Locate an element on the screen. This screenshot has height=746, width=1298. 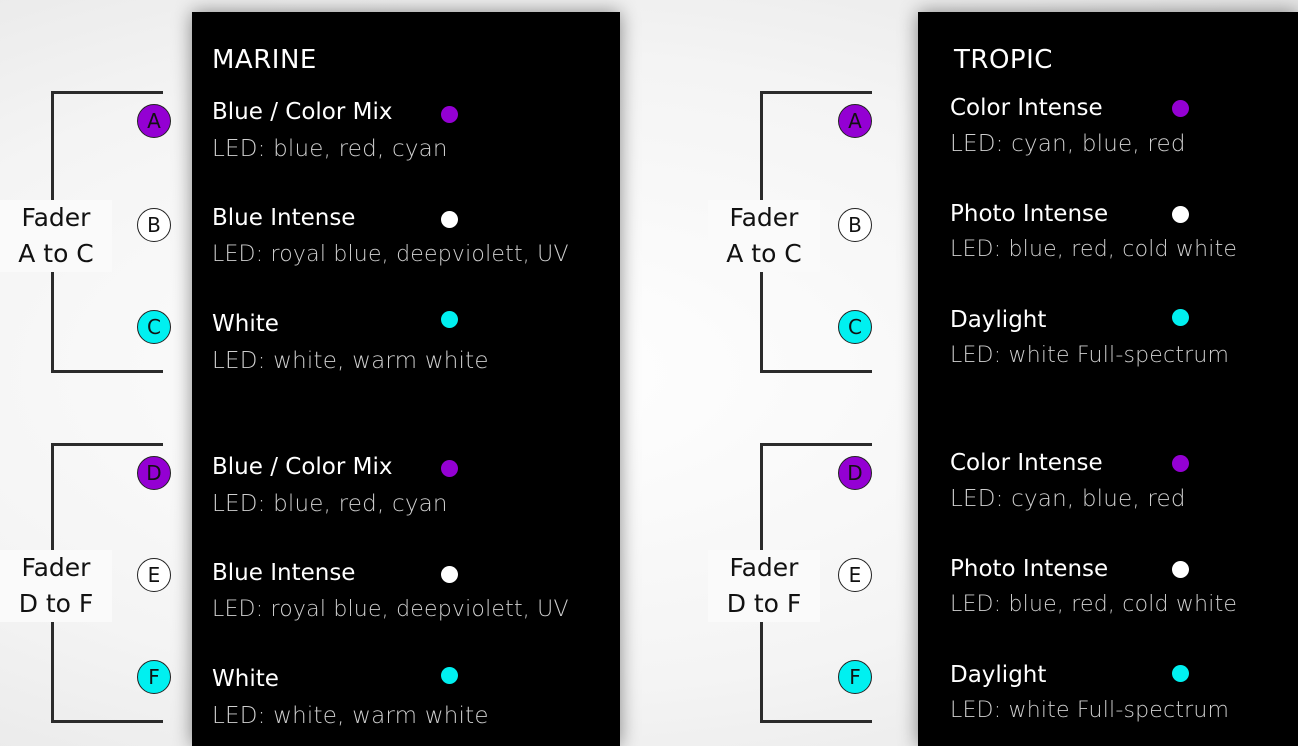
marine-channel-c-dot is located at coordinates (449, 319).